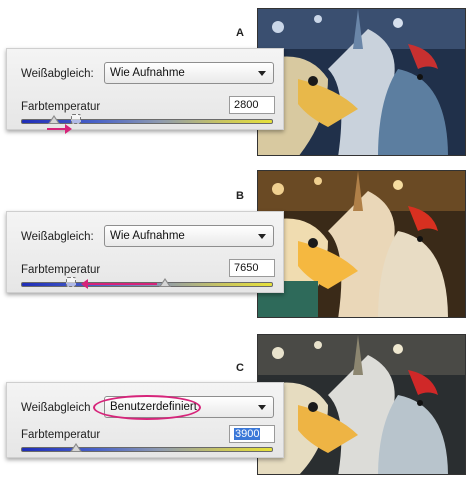 This screenshot has height=477, width=472. I want to click on color-temperature-value: 7650, so click(246, 268).